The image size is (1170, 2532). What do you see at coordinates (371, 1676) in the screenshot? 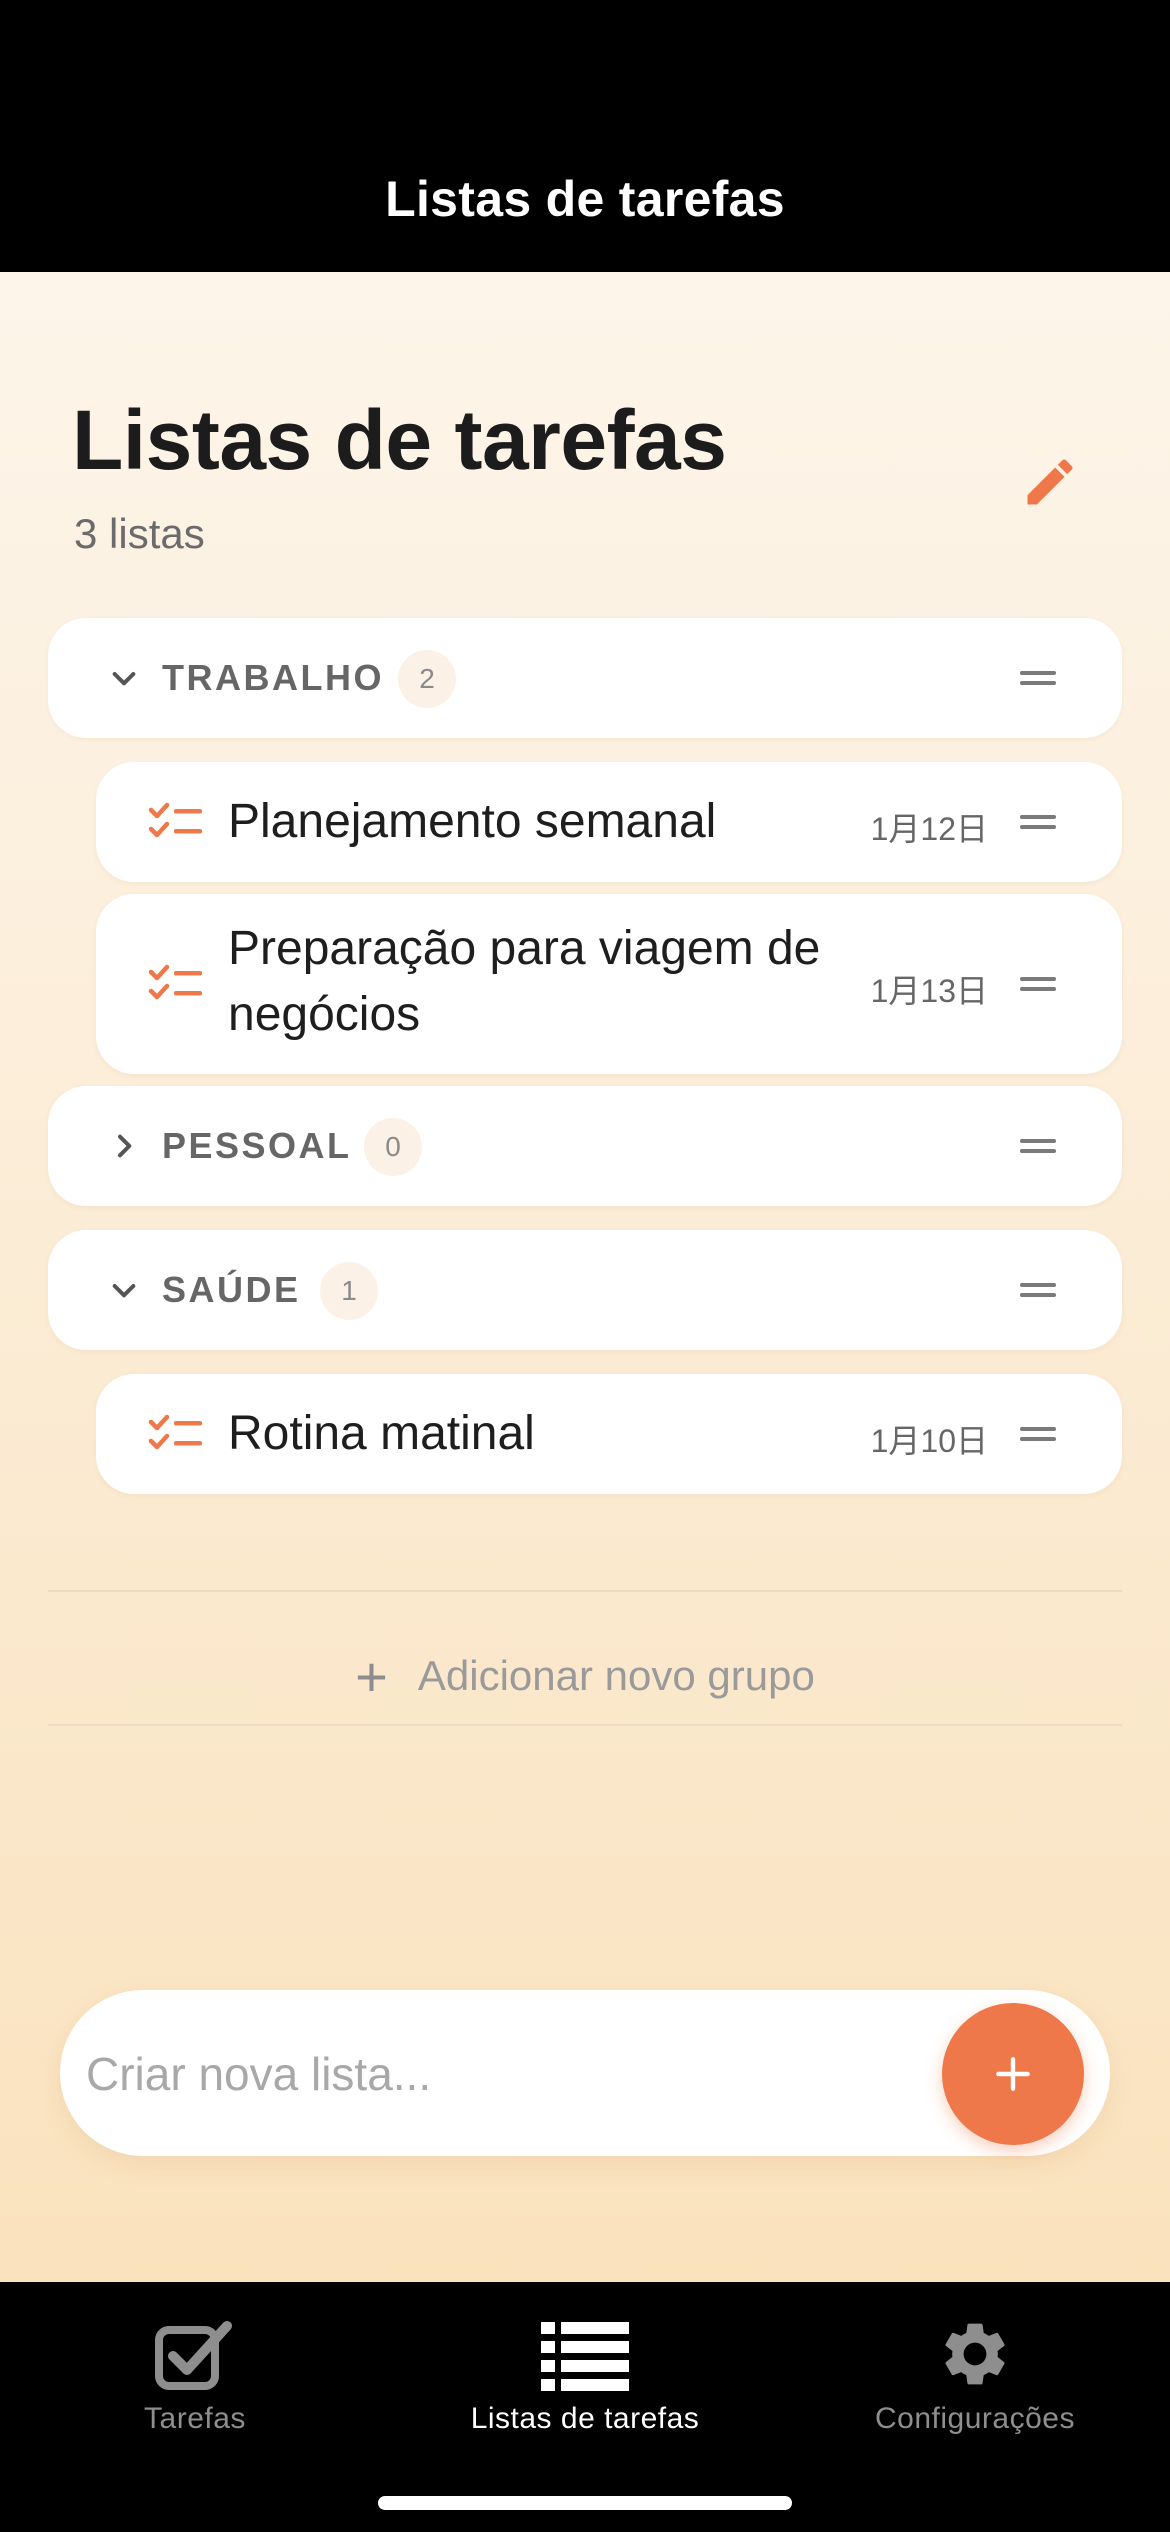
I see `plus-icon: +` at bounding box center [371, 1676].